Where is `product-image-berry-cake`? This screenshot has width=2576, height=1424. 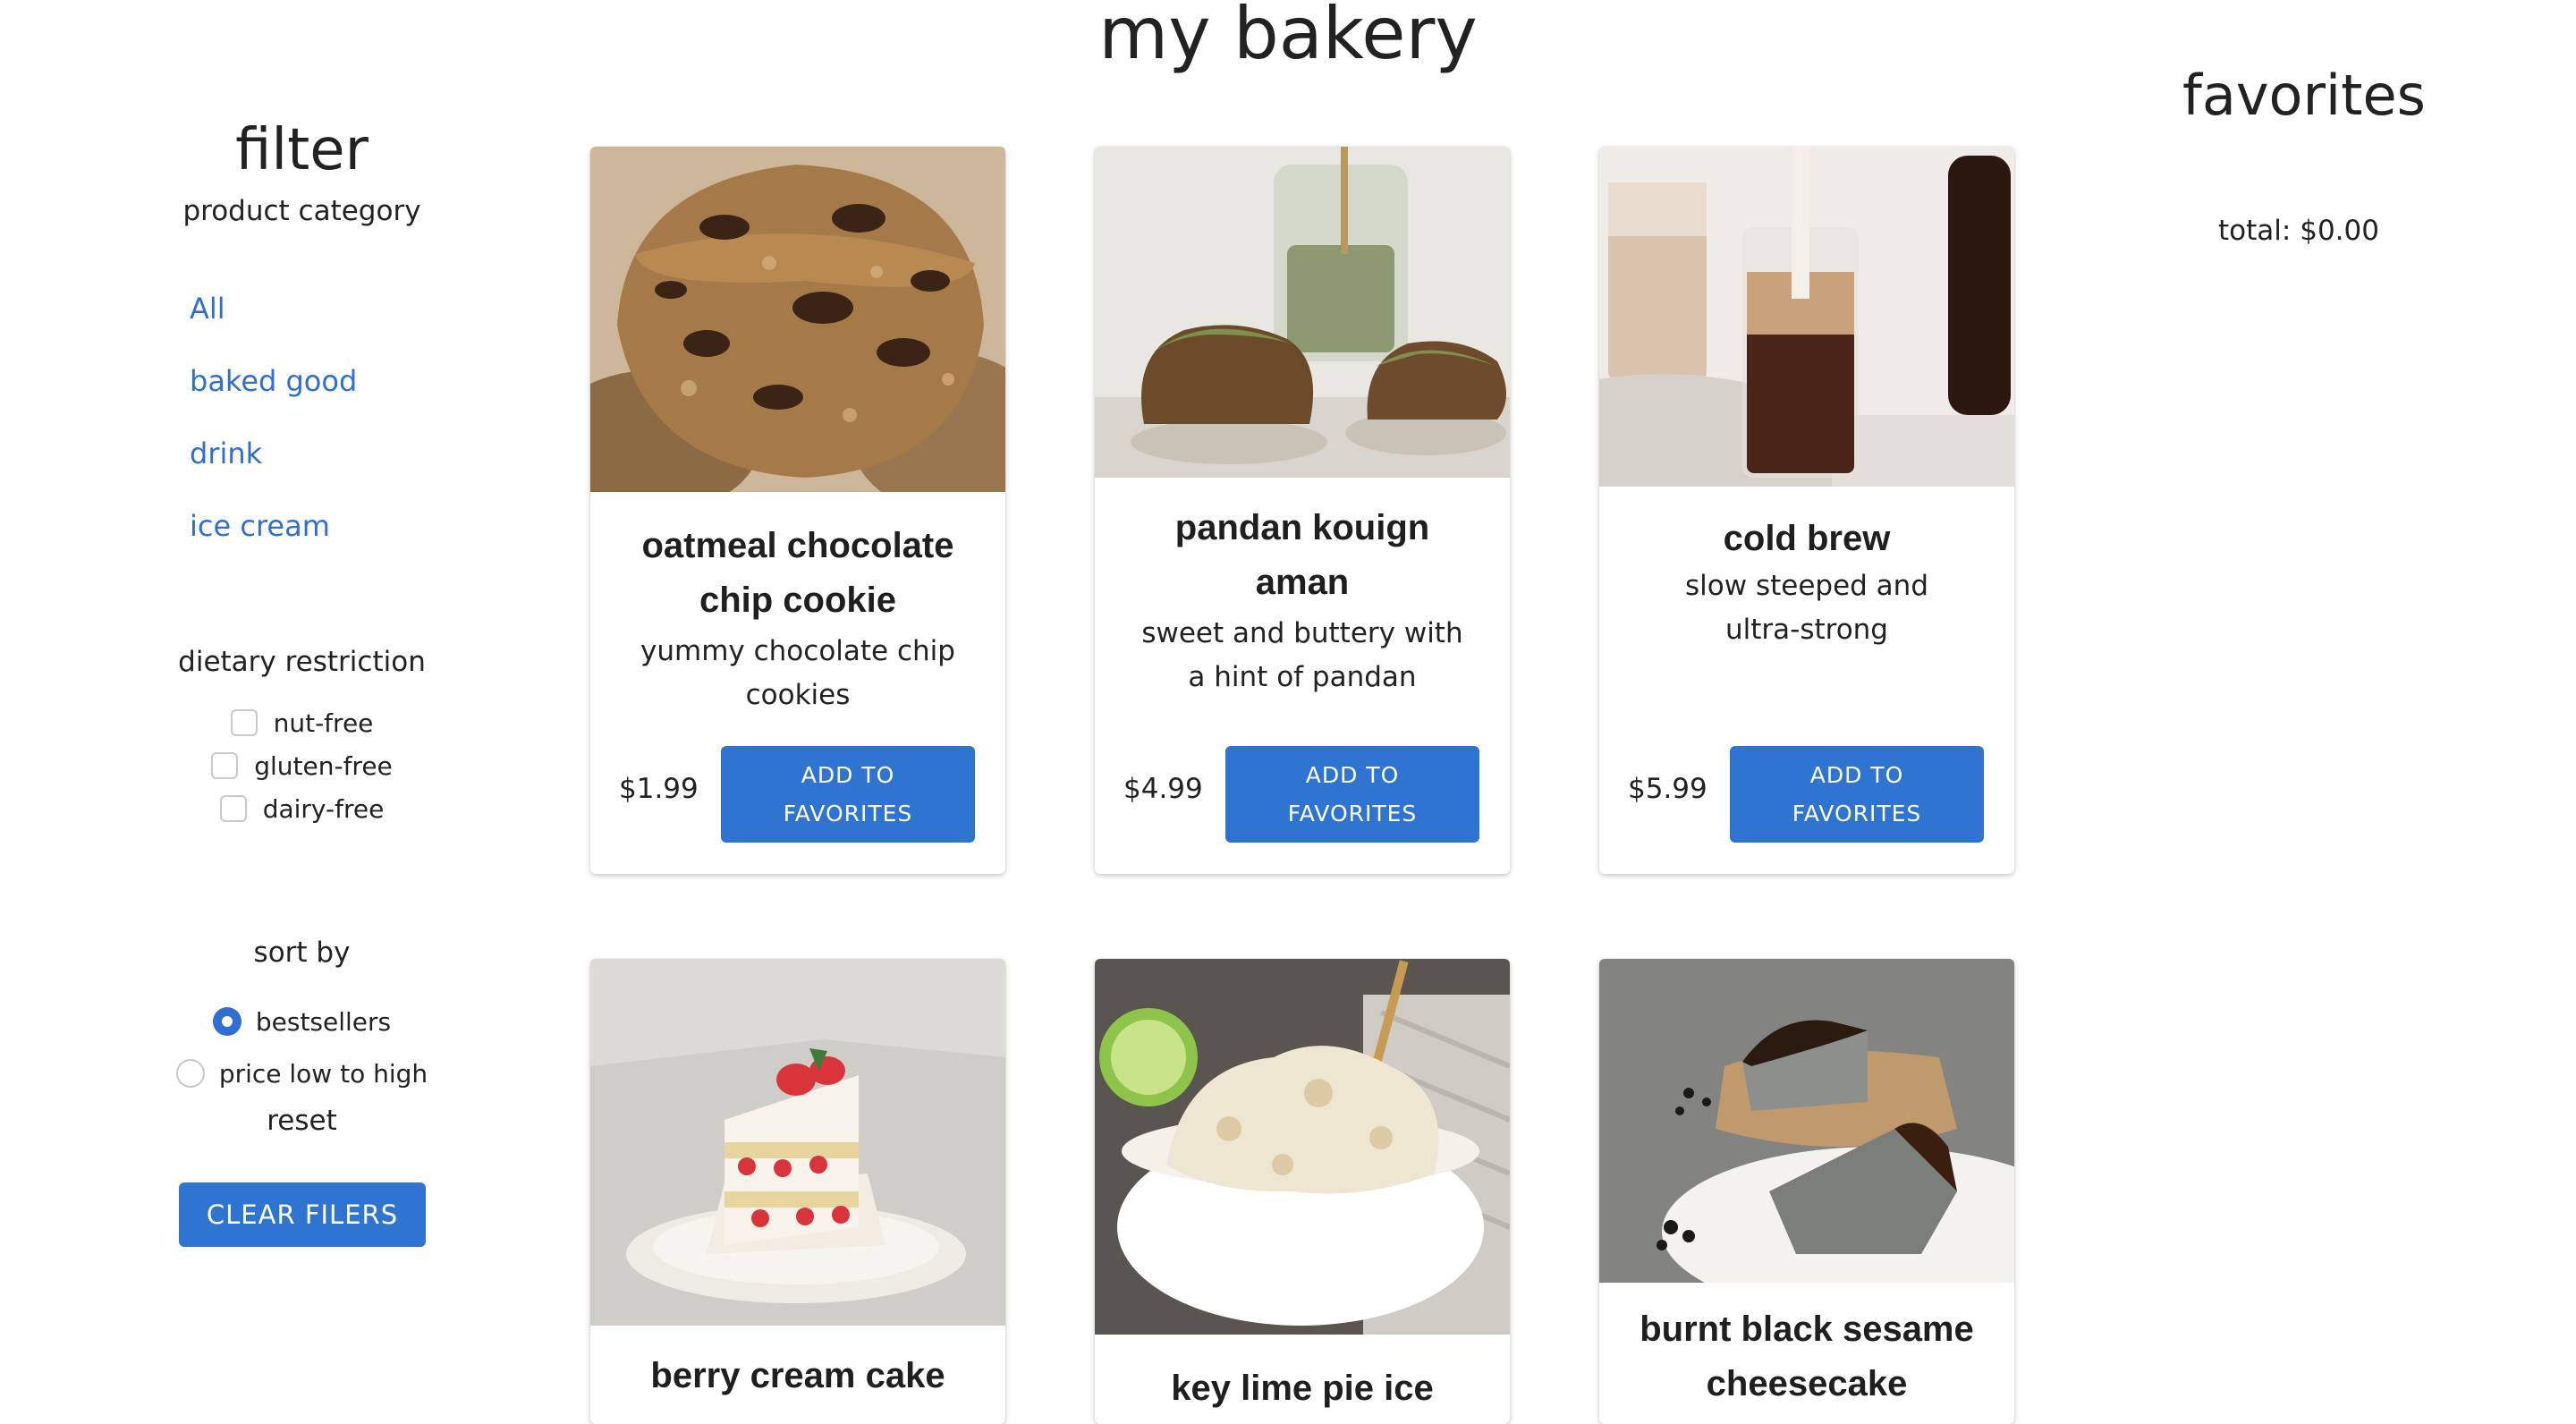
product-image-berry-cake is located at coordinates (797, 1142).